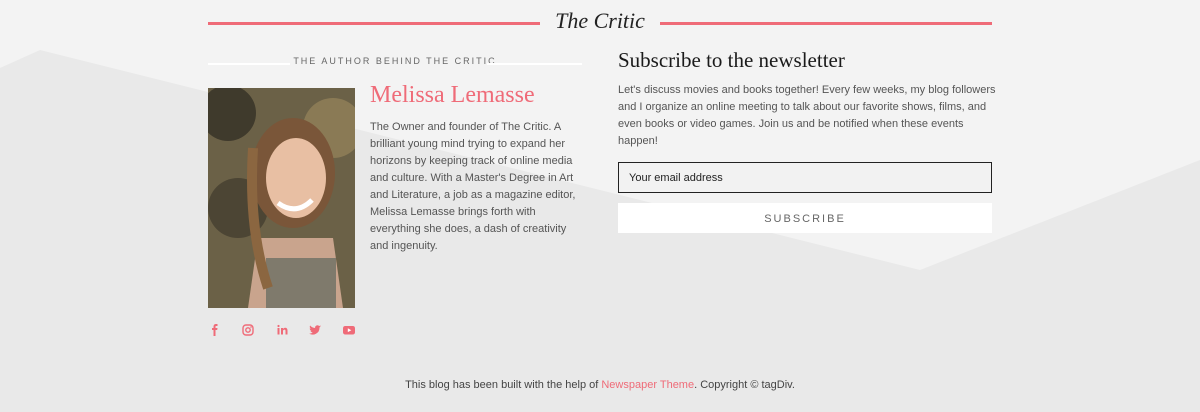  What do you see at coordinates (315, 330) in the screenshot?
I see `twitter-icon` at bounding box center [315, 330].